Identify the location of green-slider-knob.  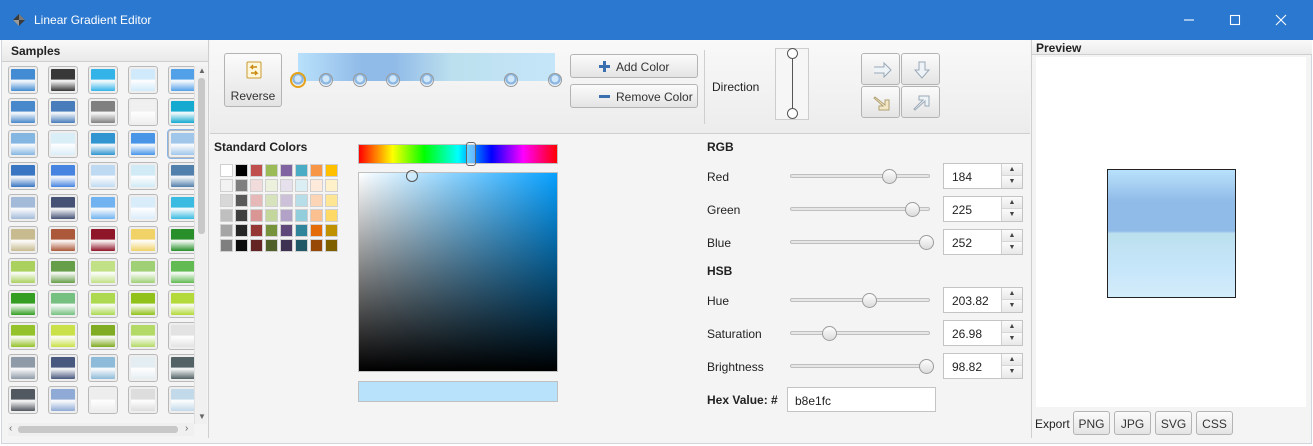
(912, 209).